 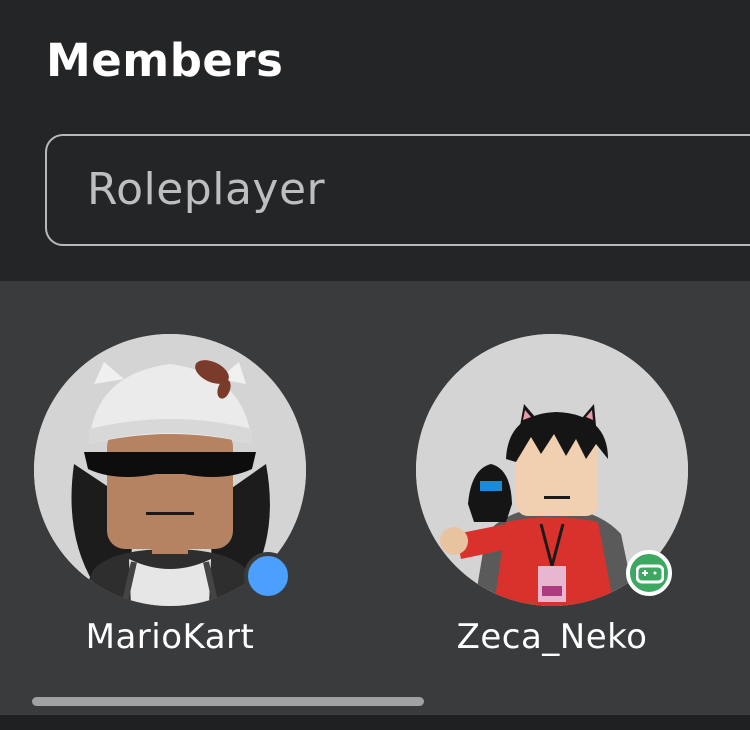 I want to click on in-game-status-indicator, so click(x=649, y=573).